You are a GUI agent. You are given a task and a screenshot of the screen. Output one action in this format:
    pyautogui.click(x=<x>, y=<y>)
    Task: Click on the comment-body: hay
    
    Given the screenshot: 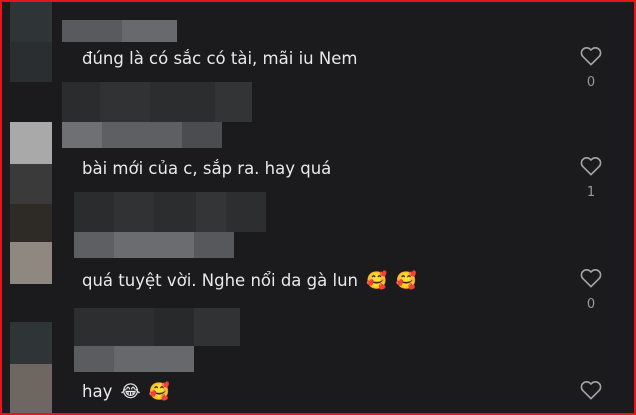 What is the action you would take?
    pyautogui.click(x=97, y=391)
    